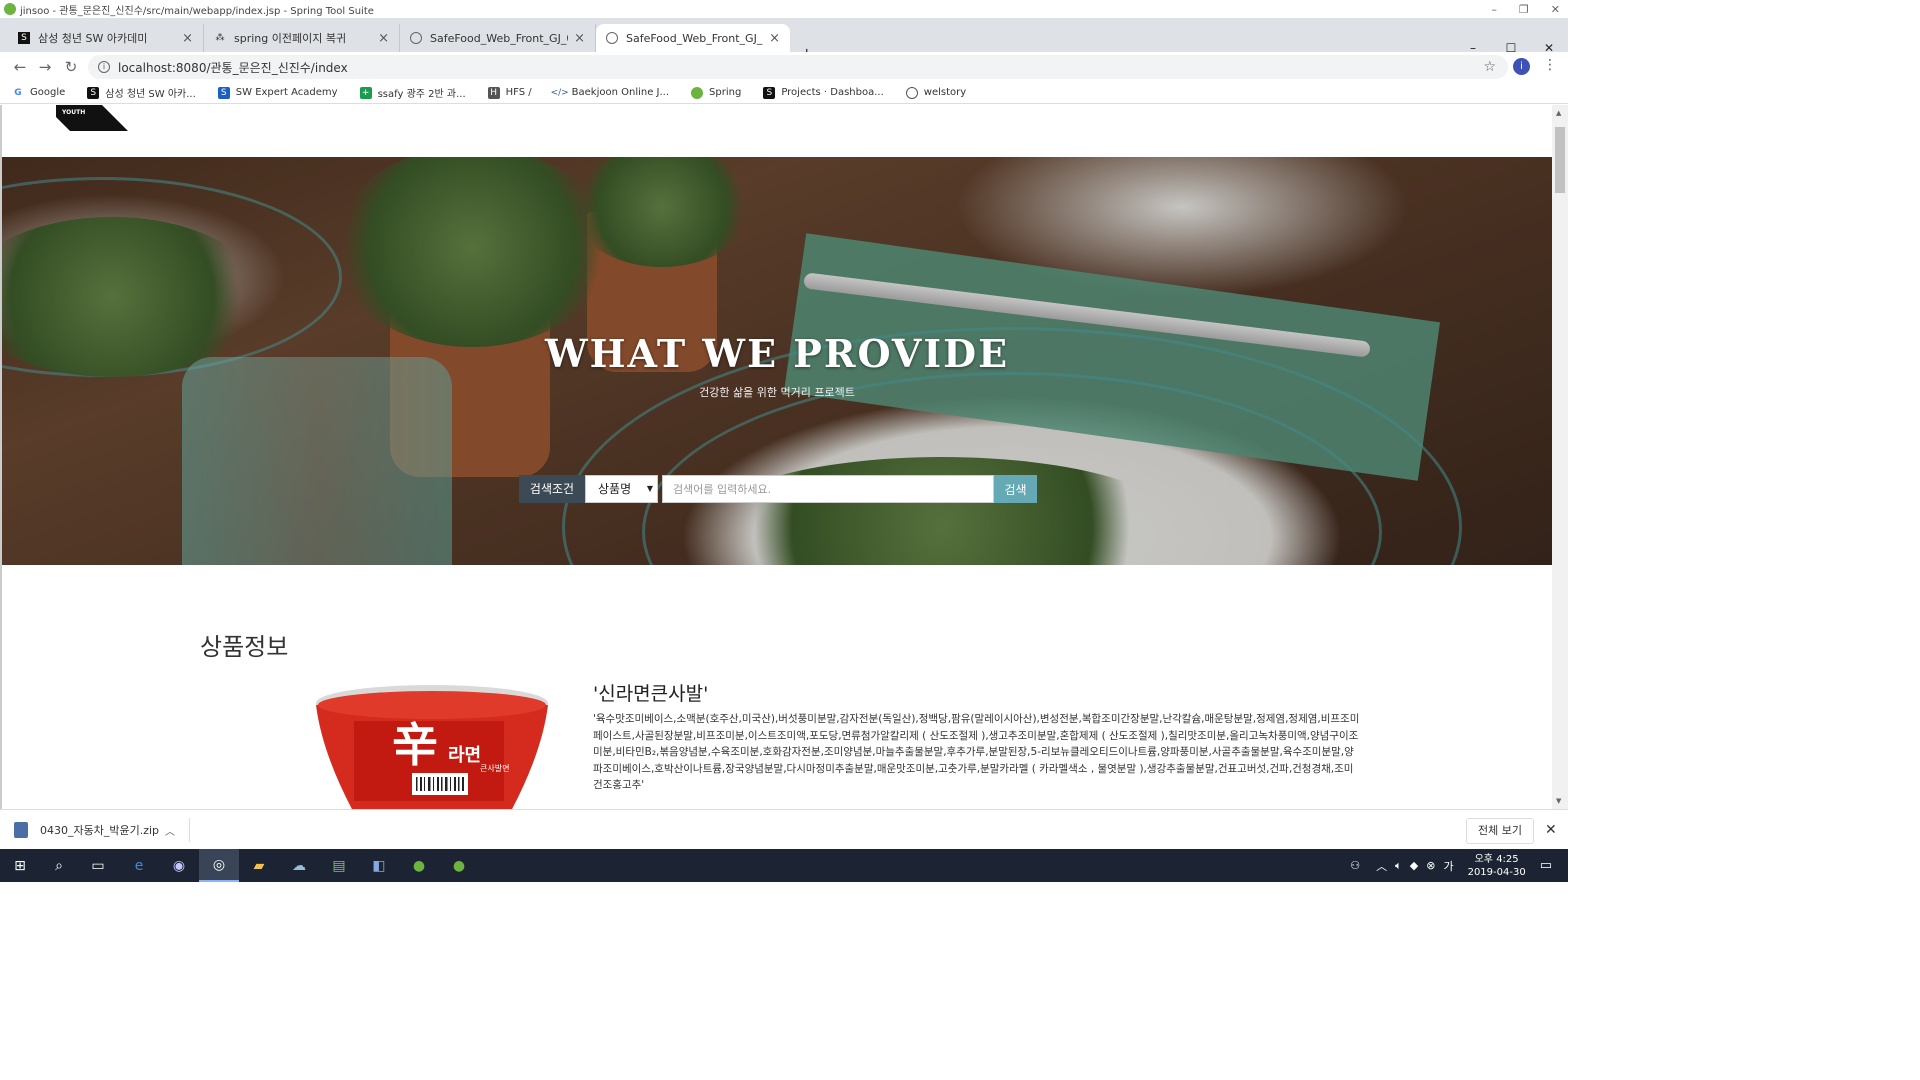 This screenshot has height=1080, width=1920. I want to click on tab-safefood-active: SafeFood_Web_Front_GJ_02_문은 ×, so click(693, 38).